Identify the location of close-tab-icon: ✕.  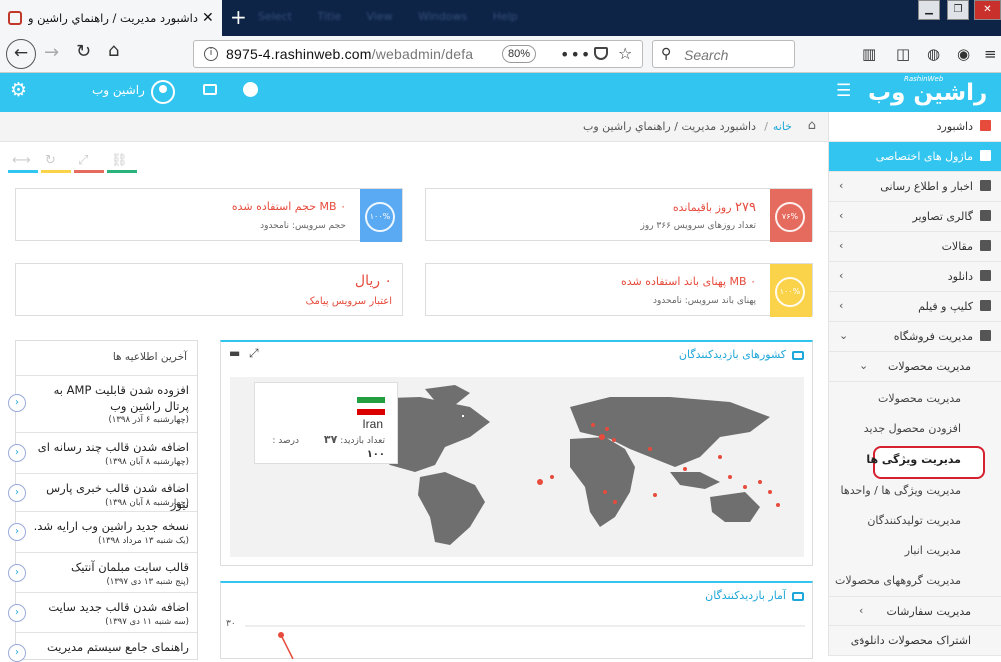
(208, 18).